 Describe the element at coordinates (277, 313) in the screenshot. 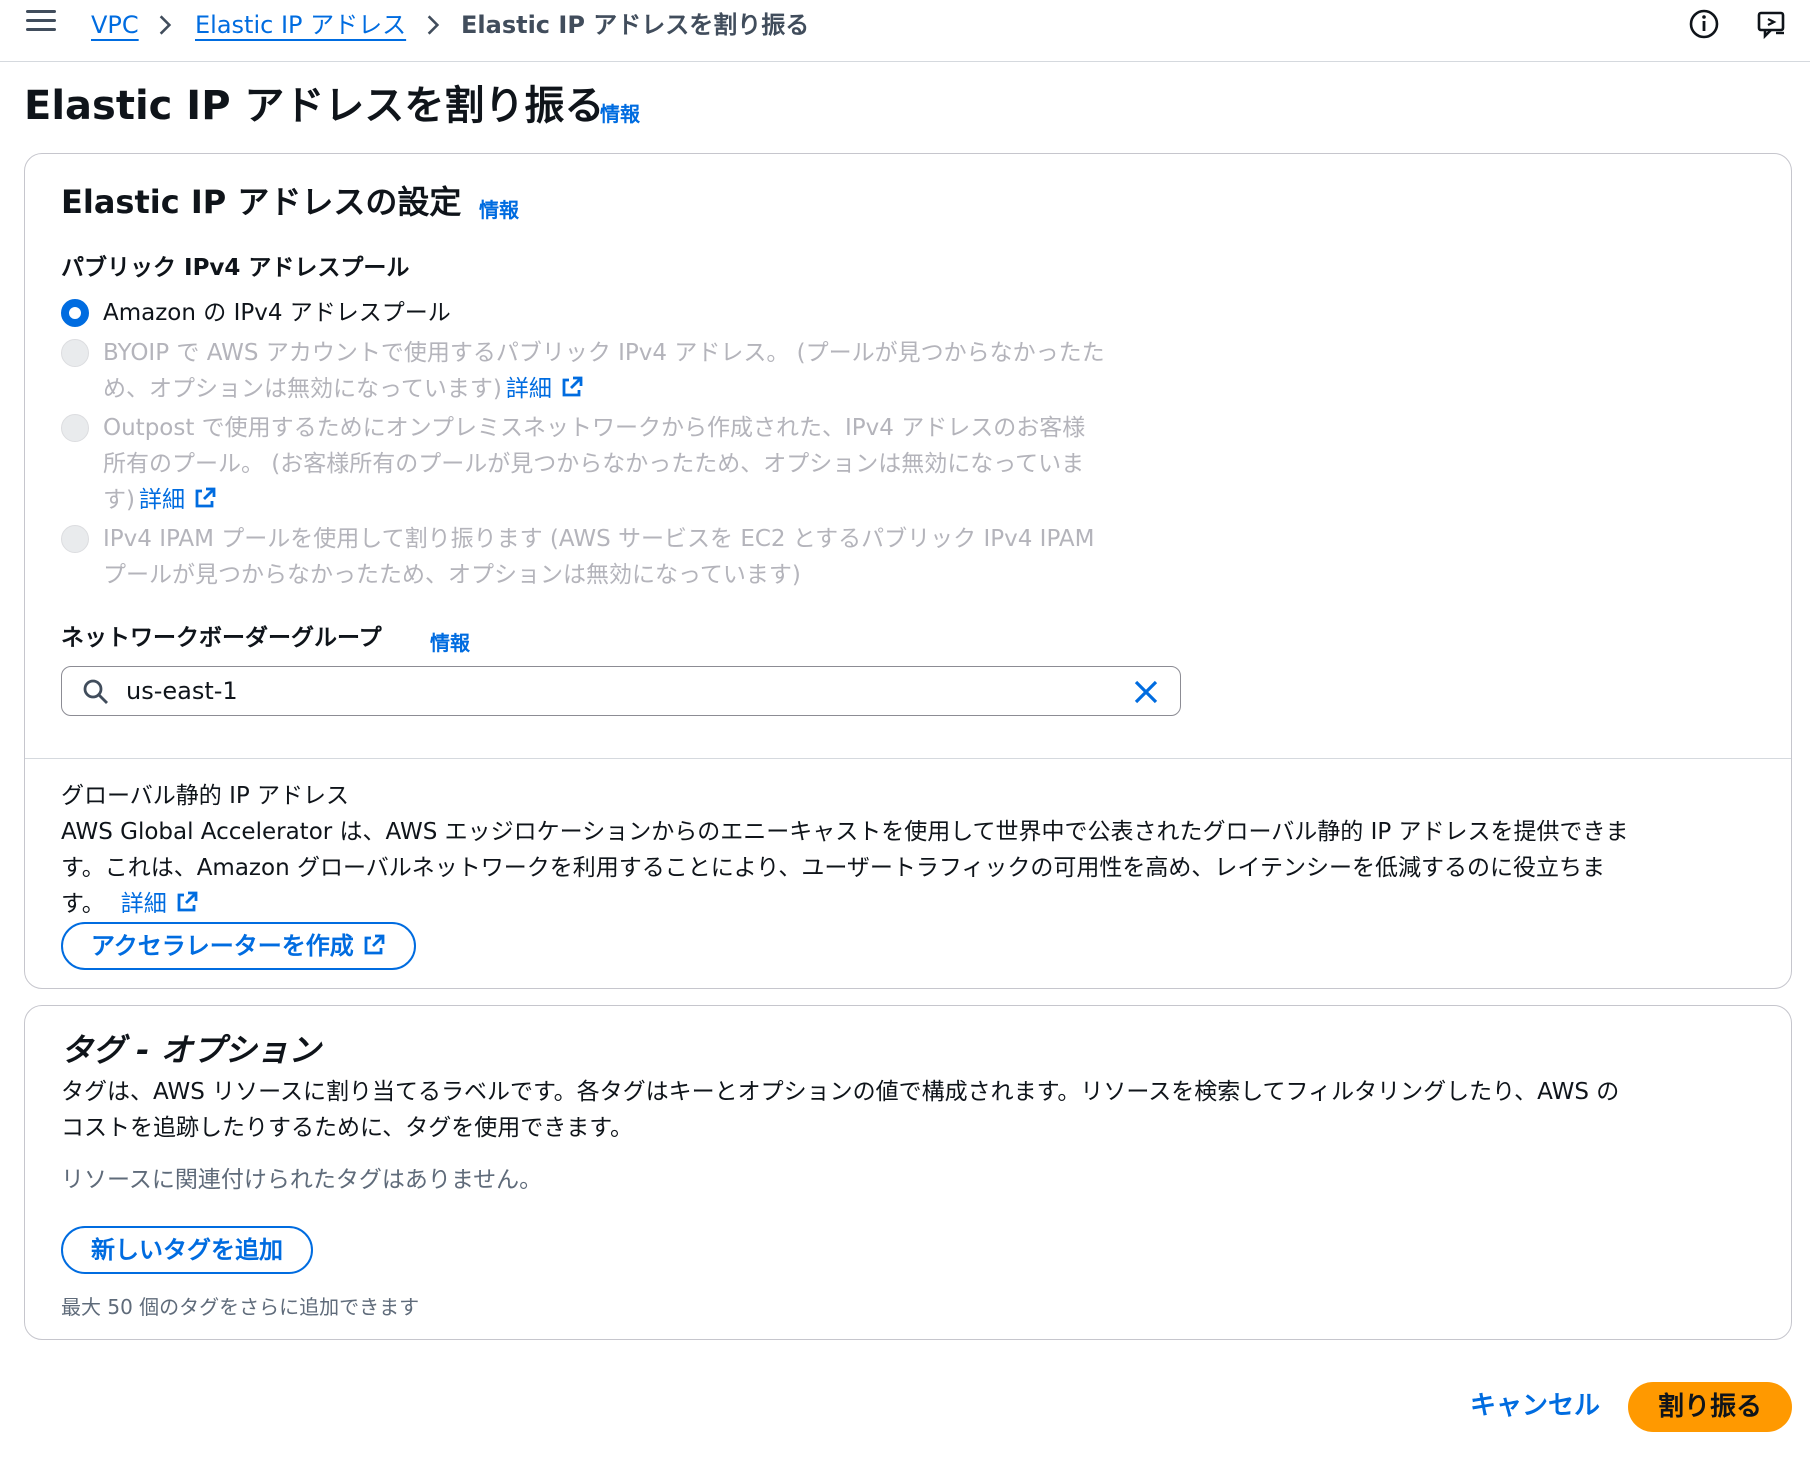

I see `option-amazon-pool-label: Amazon の IPv4 アドレスプール` at that location.